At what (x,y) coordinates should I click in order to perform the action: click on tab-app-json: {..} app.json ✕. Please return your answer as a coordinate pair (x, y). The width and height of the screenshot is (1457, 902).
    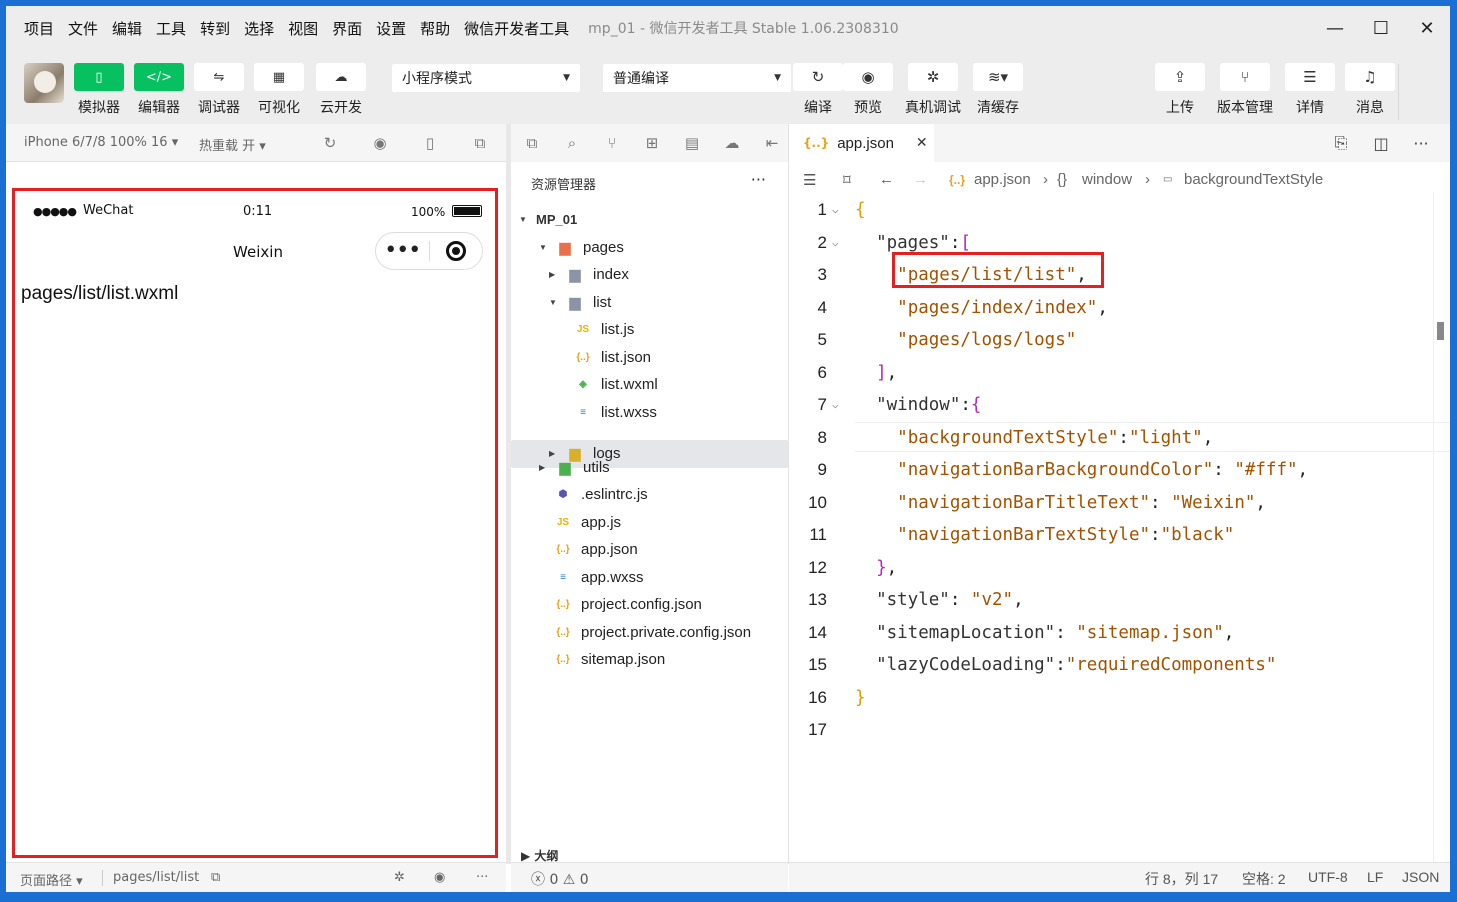
    Looking at the image, I should click on (861, 143).